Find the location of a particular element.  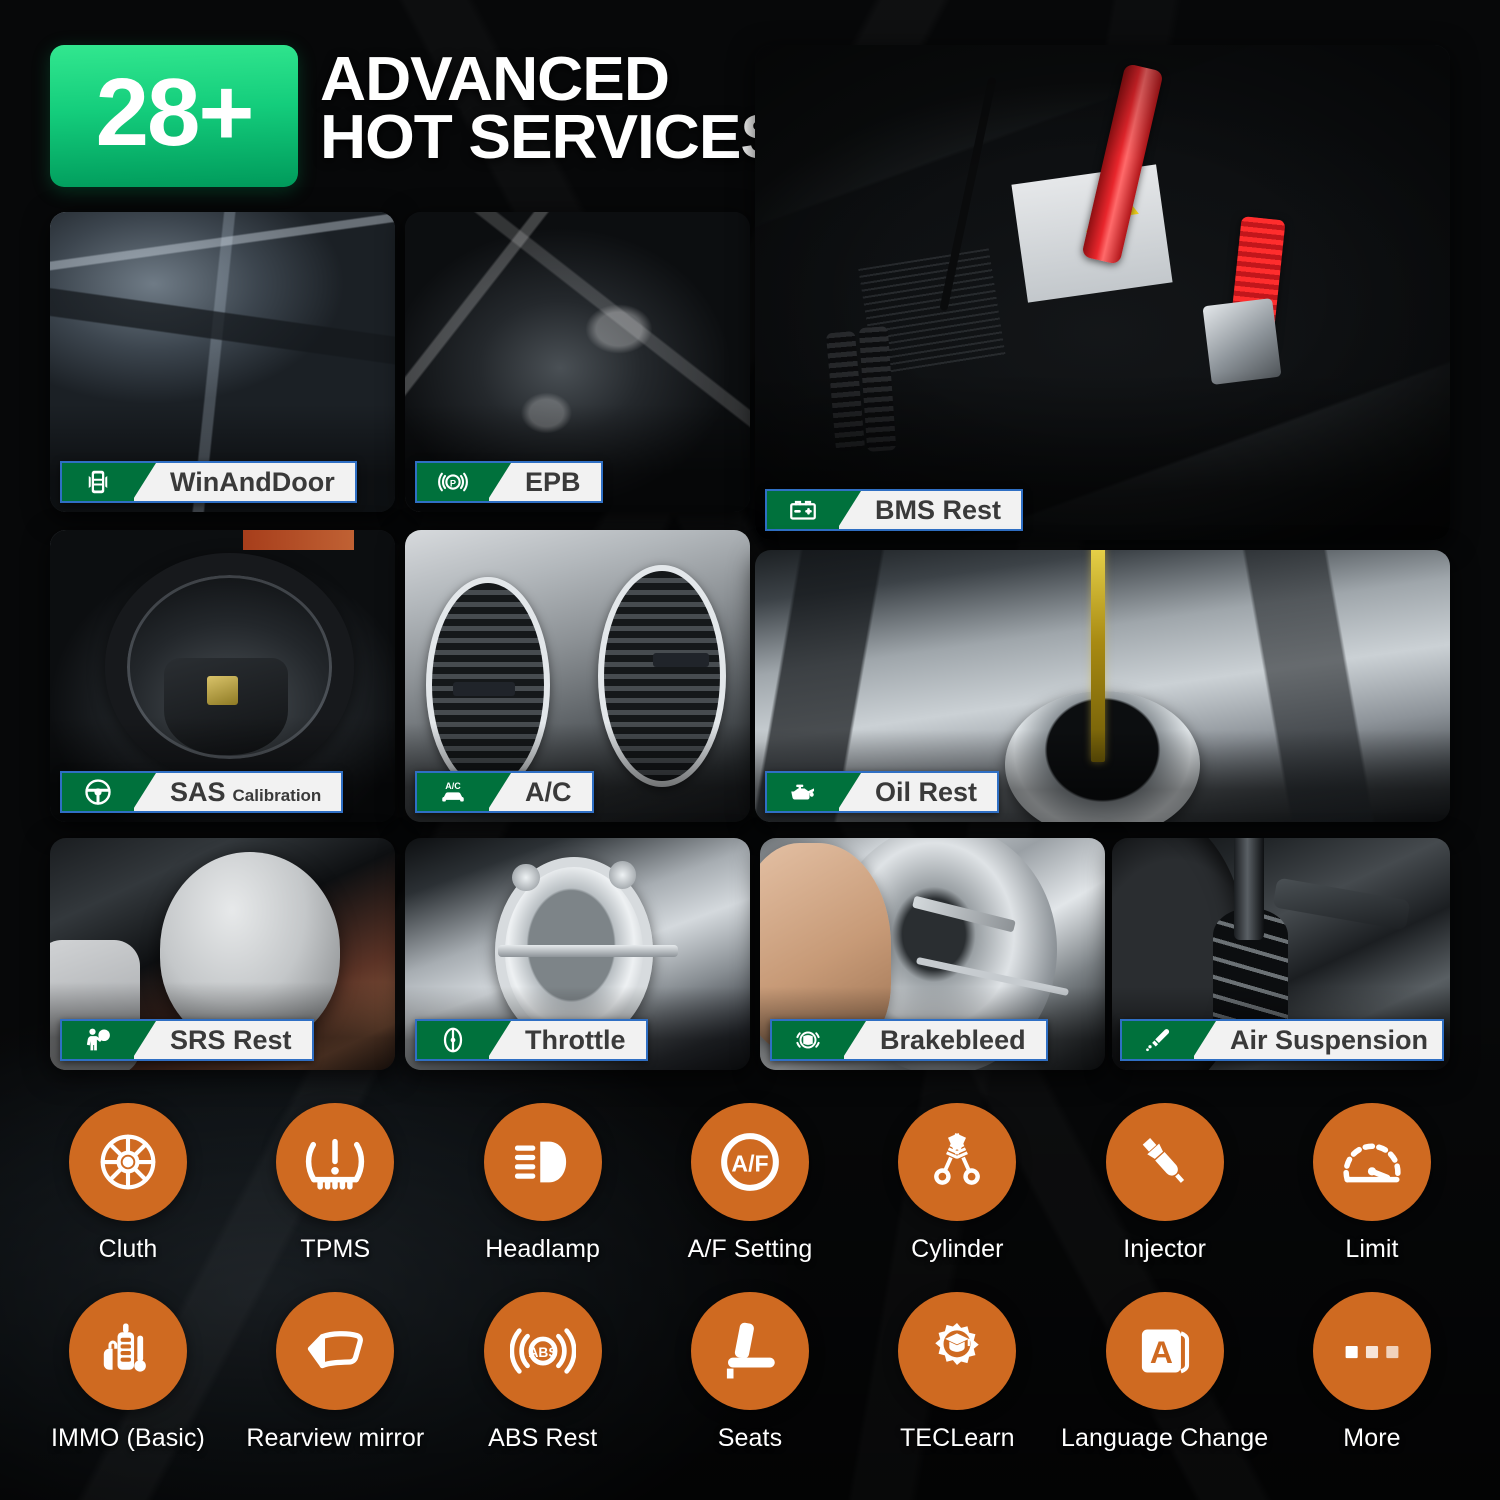

header: 28+ ADVANCED HOT SERVICES is located at coordinates (416, 116).